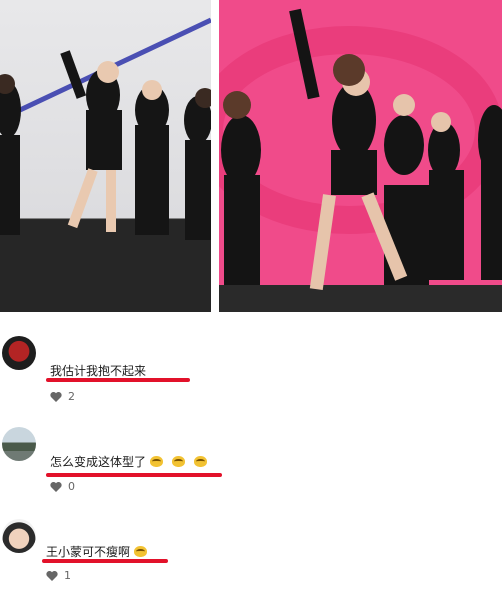 Image resolution: width=502 pixels, height=594 pixels. What do you see at coordinates (215, 156) in the screenshot?
I see `photo-divider` at bounding box center [215, 156].